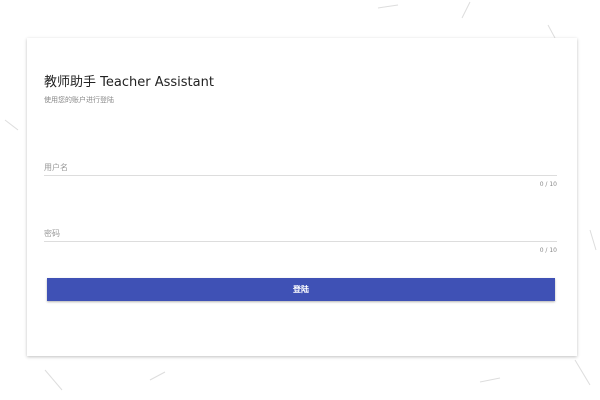 The width and height of the screenshot is (600, 400). I want to click on password-counter: 0 / 10, so click(548, 250).